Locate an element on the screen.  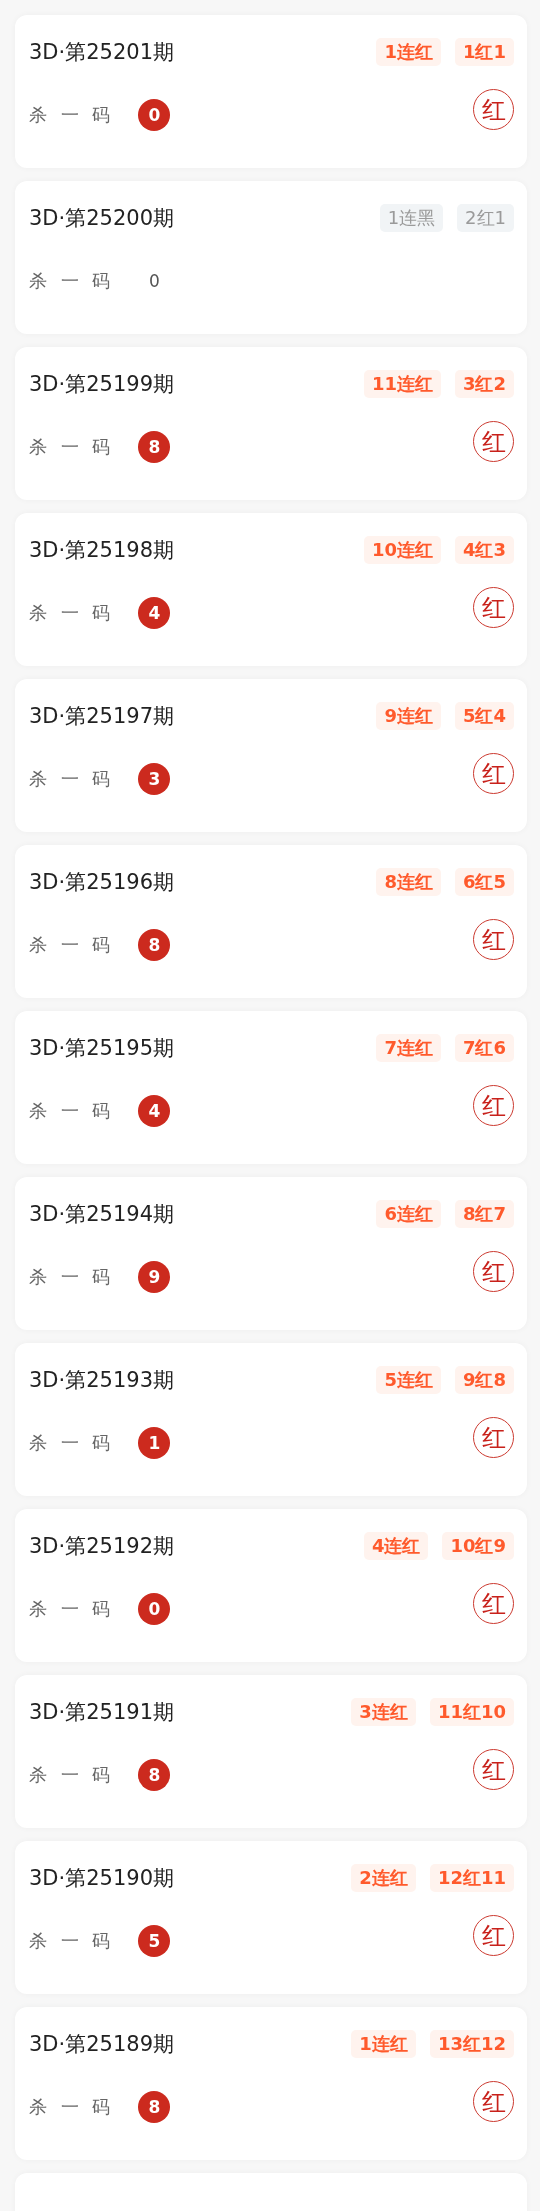
issue-title: 3D·第25193期 is located at coordinates (101, 1380).